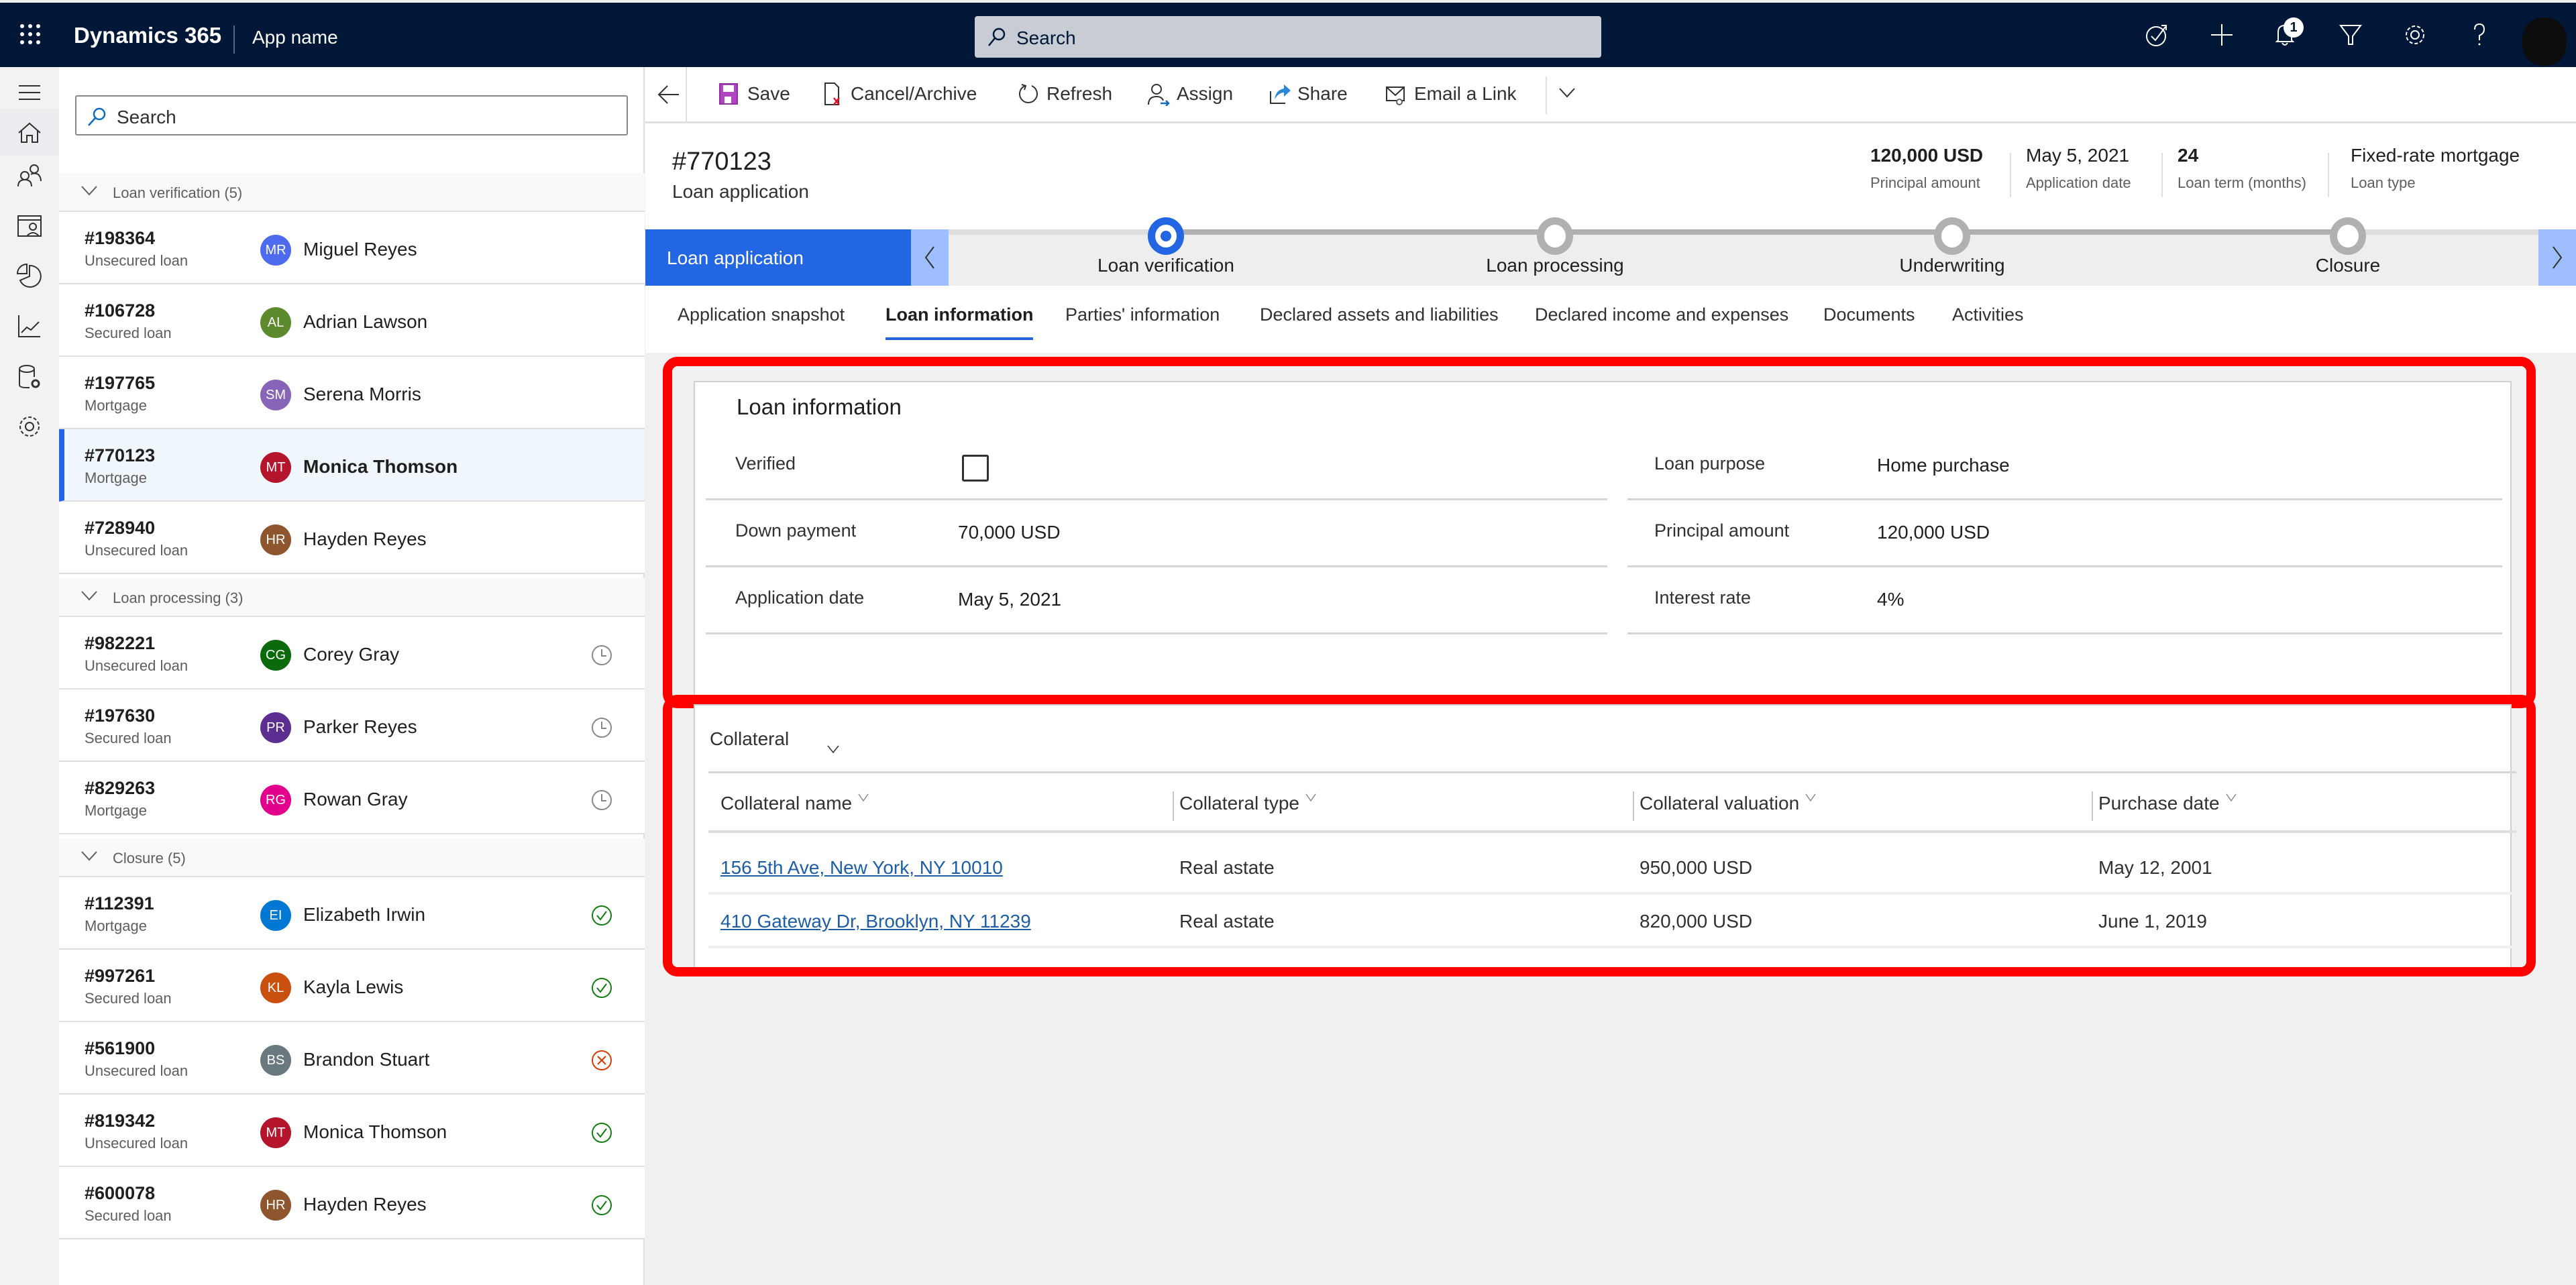  What do you see at coordinates (1555, 265) in the screenshot?
I see `stage-label: Loan processing` at bounding box center [1555, 265].